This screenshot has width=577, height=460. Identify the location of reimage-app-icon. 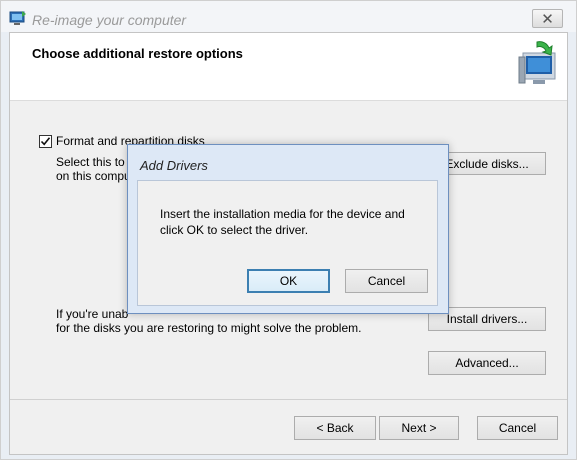
(17, 18).